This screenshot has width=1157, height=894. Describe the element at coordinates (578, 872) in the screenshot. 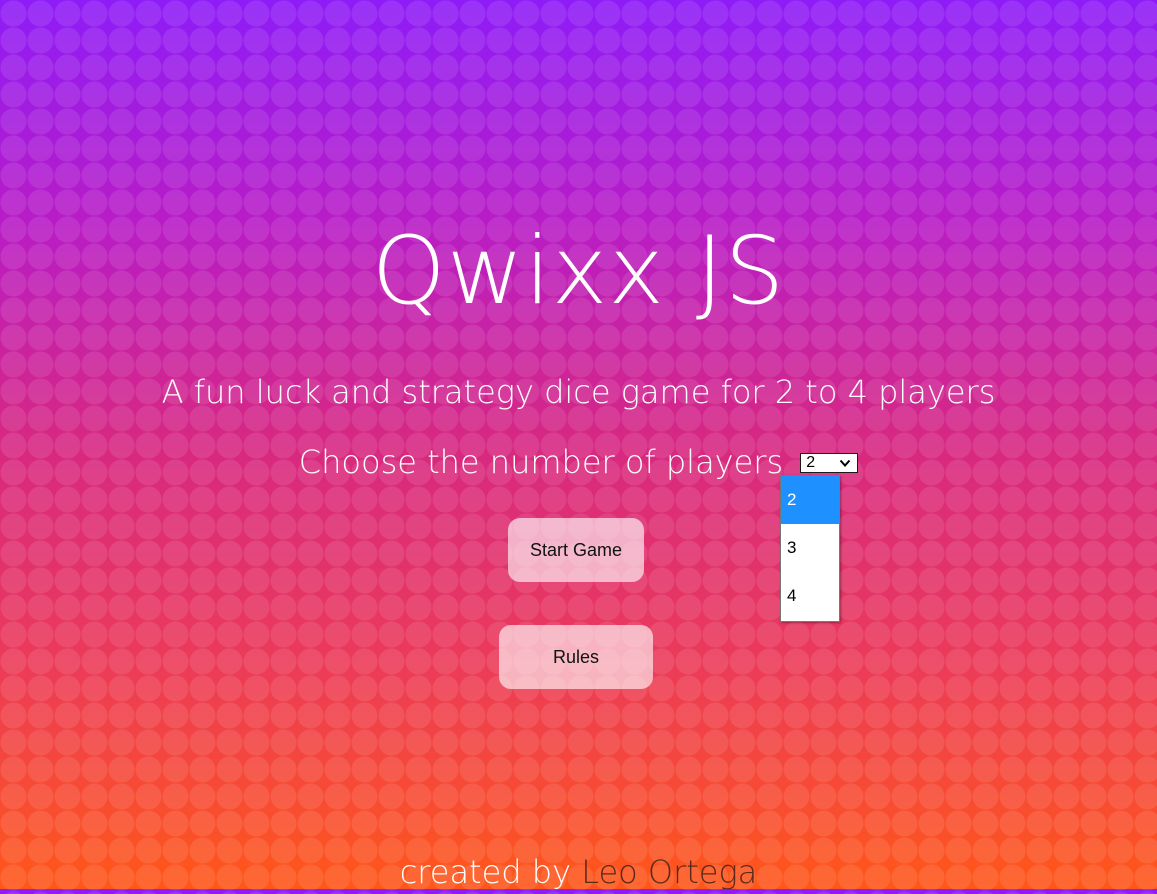

I see `footer-credit: created by Leo Ortega` at that location.